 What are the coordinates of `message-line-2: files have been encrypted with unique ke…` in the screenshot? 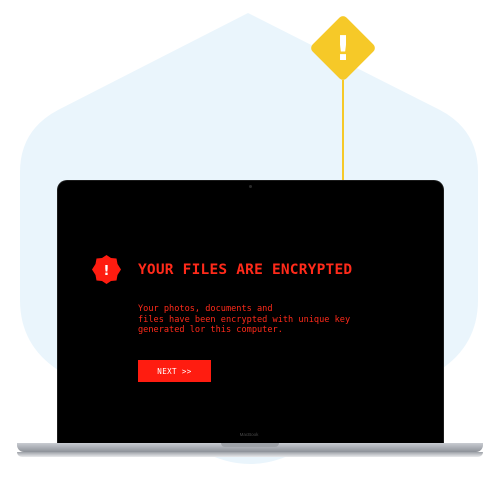 It's located at (244, 319).